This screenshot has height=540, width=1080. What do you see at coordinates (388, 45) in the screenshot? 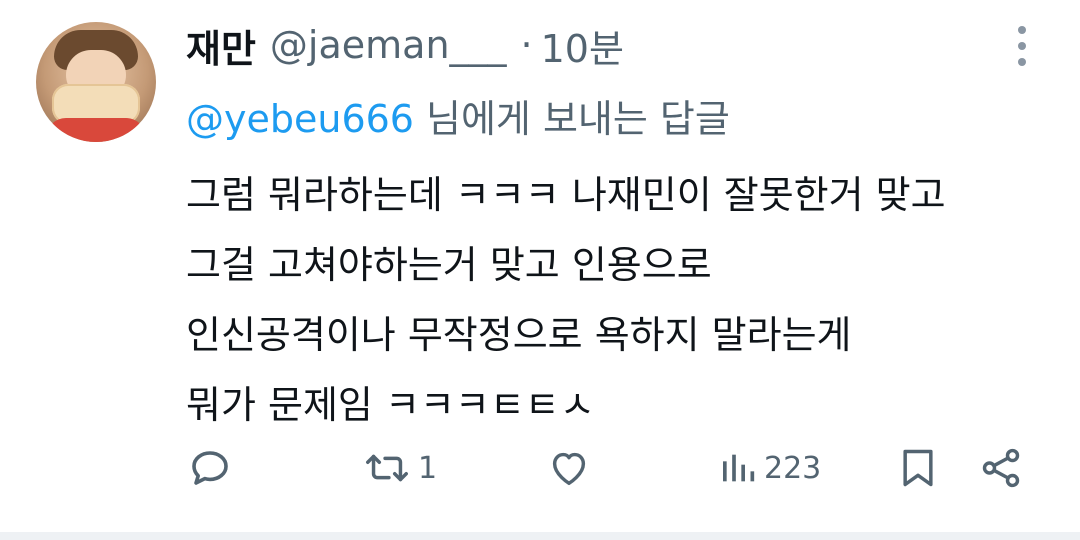
I see `author-handle: @jaeman___` at bounding box center [388, 45].